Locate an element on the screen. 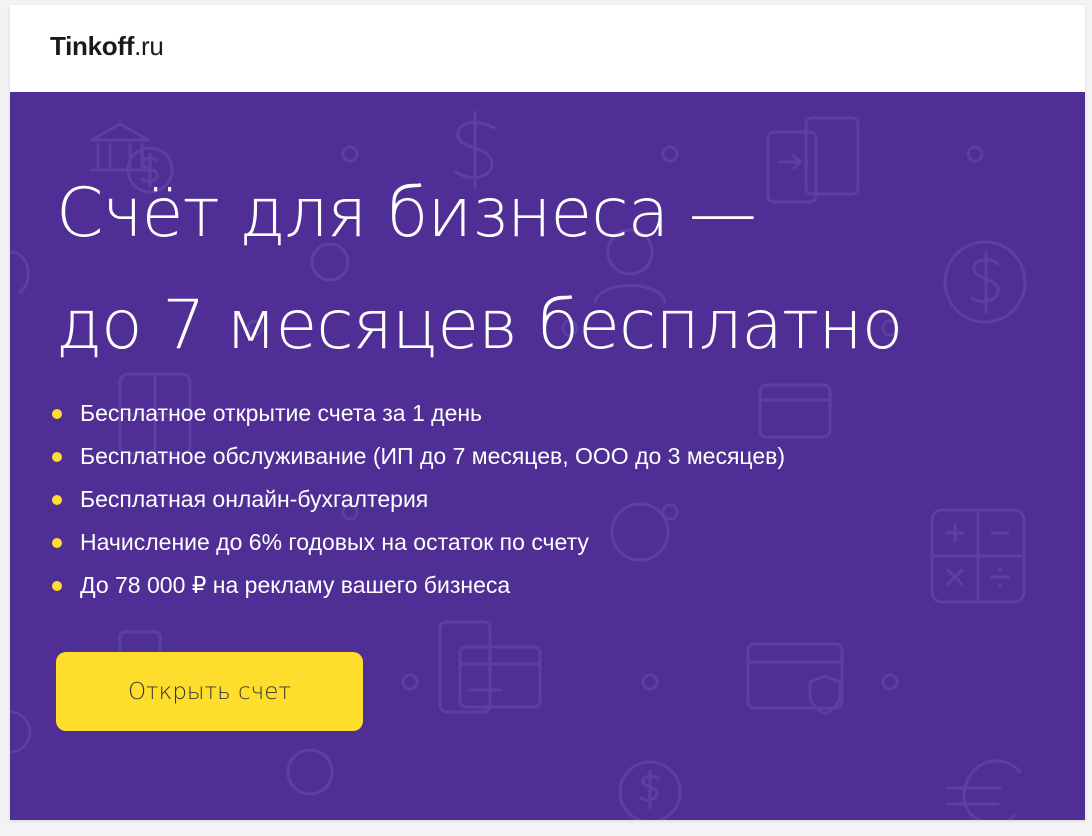 The image size is (1092, 836). shield-icon is located at coordinates (795, 679).